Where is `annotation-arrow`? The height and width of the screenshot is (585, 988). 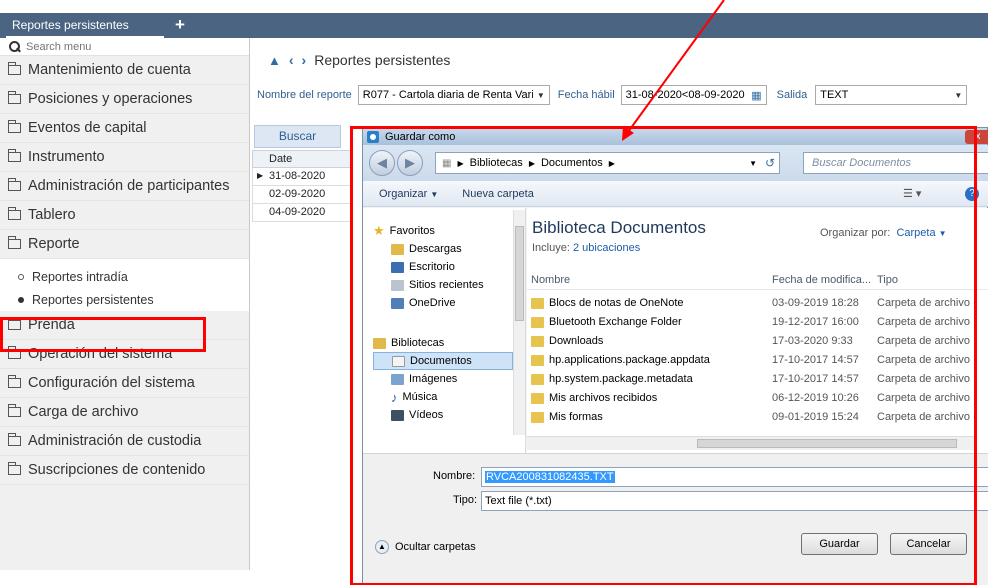
annotation-arrow is located at coordinates (673, 70).